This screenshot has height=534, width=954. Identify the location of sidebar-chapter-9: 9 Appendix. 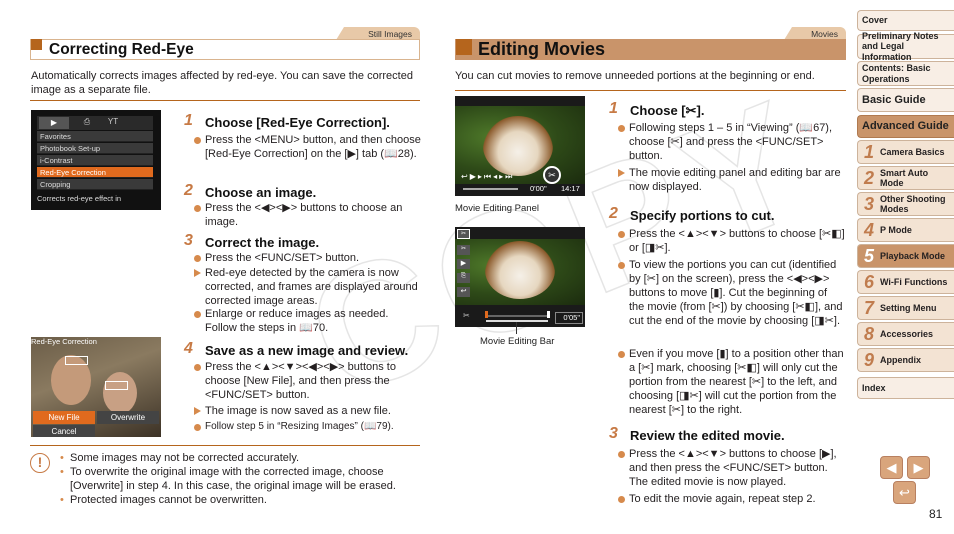
(905, 360).